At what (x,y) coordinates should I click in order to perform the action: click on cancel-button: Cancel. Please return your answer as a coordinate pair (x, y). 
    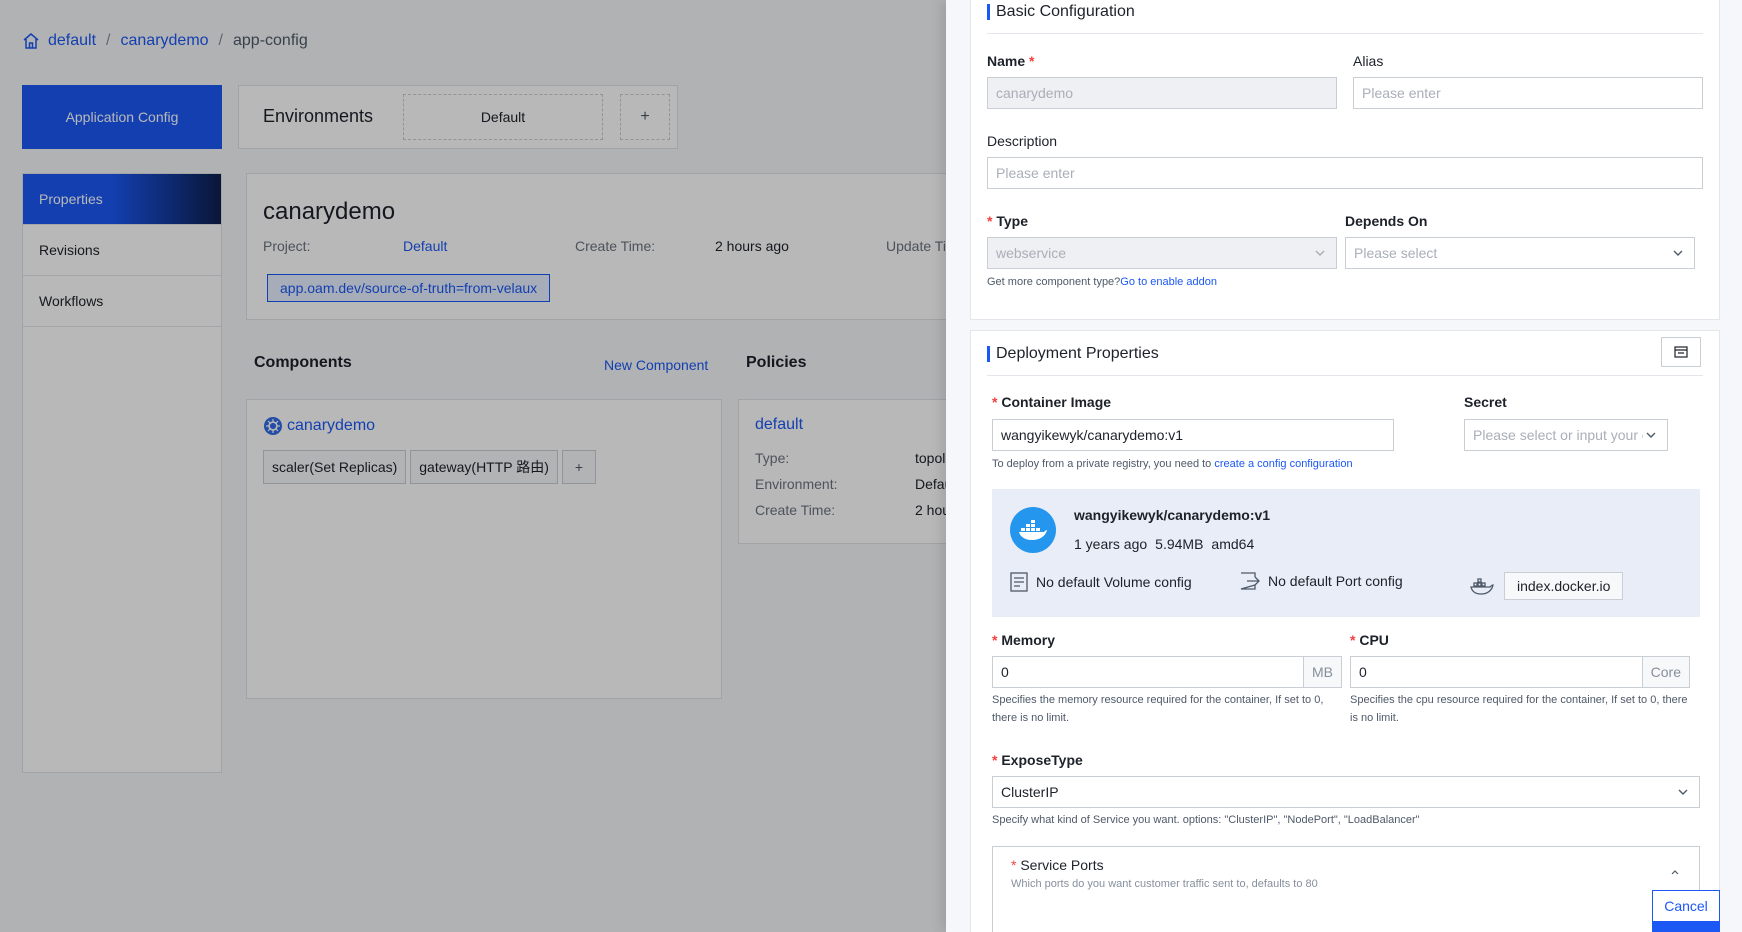
    Looking at the image, I should click on (1686, 906).